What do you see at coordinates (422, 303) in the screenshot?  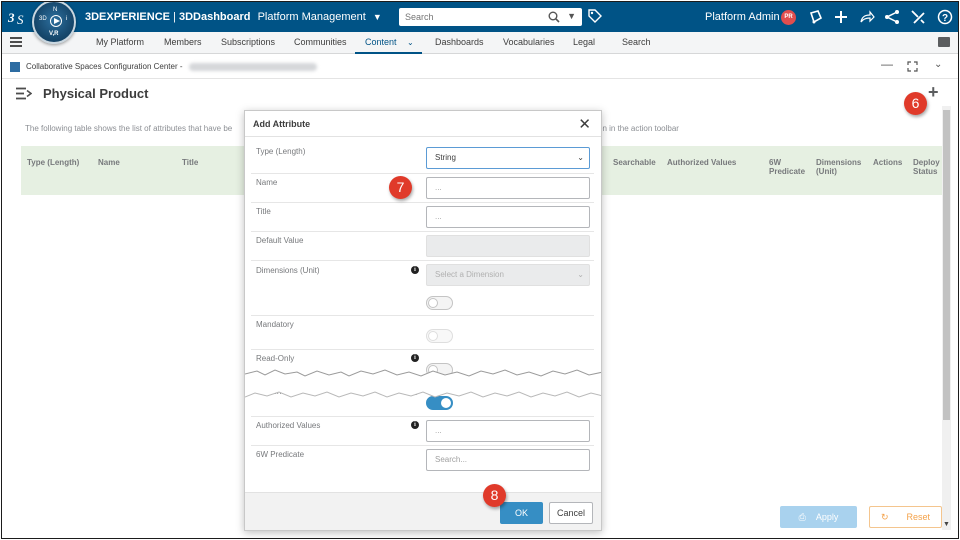 I see `hidden-row` at bounding box center [422, 303].